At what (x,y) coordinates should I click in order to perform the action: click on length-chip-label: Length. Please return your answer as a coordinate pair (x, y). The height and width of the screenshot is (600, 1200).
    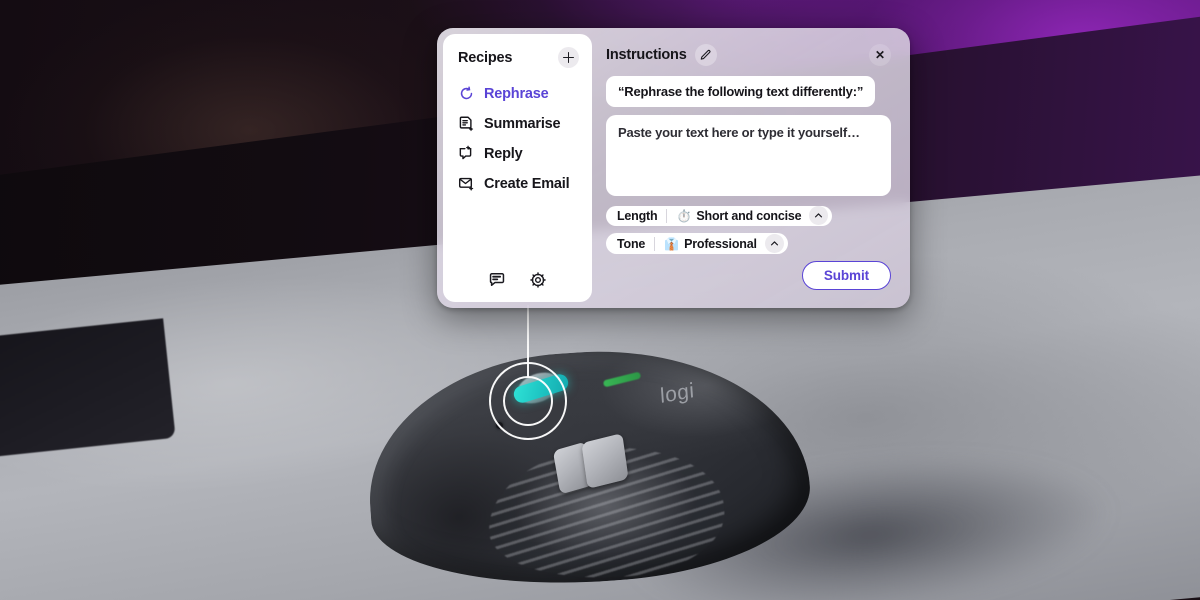
    Looking at the image, I should click on (642, 215).